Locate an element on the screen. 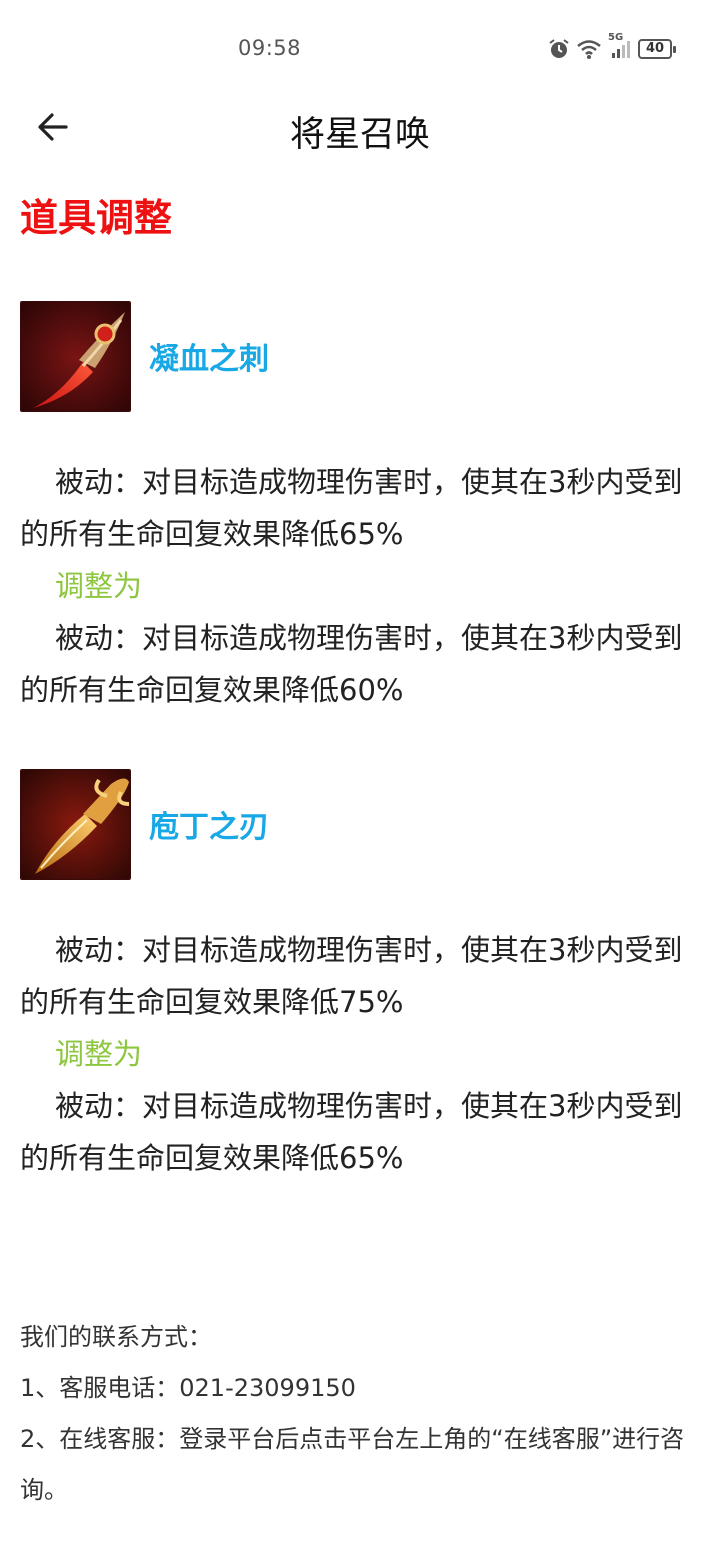 The height and width of the screenshot is (1563, 720). network-type-label: 5G is located at coordinates (616, 37).